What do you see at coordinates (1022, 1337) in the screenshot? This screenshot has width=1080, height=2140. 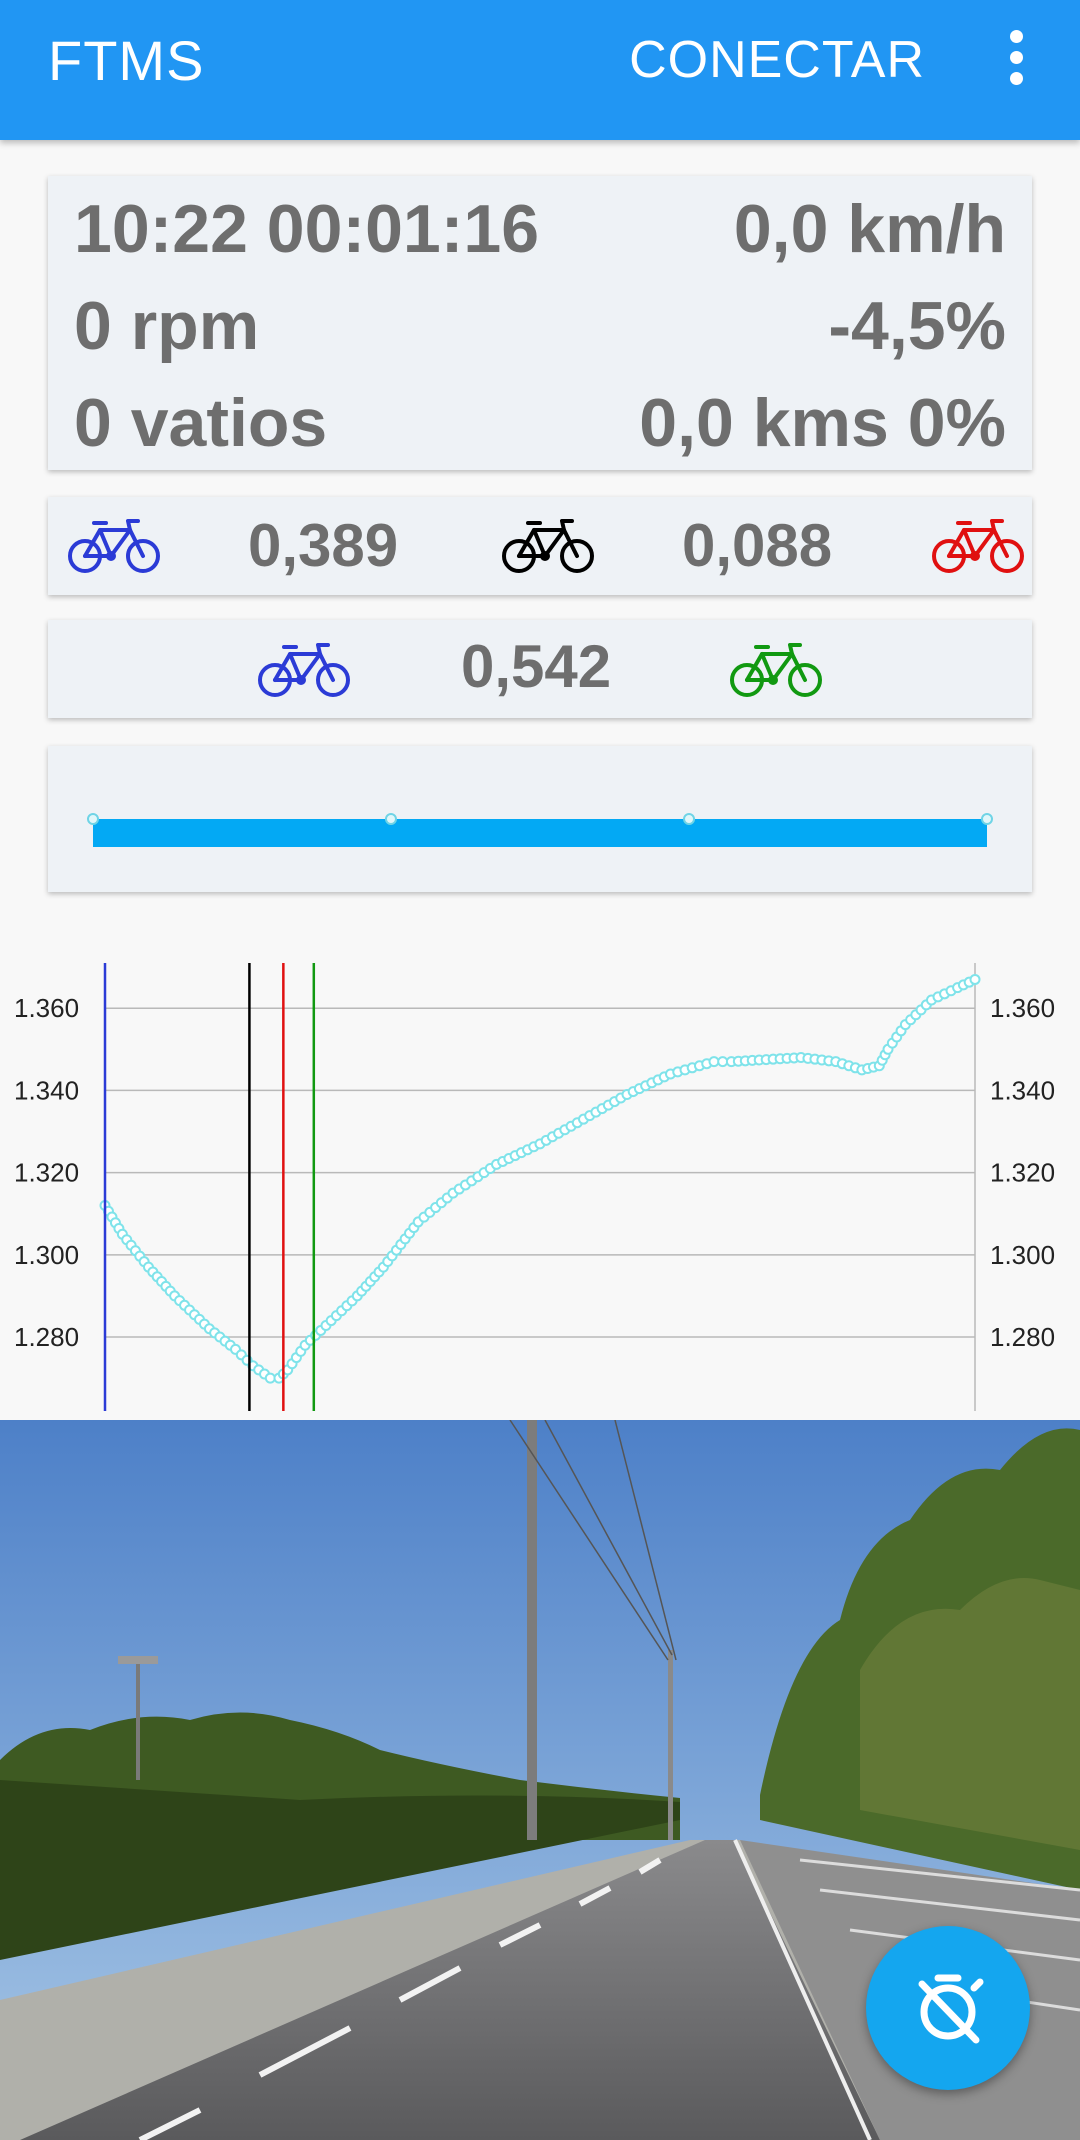 I see `y-tick-label-right: 1.280` at bounding box center [1022, 1337].